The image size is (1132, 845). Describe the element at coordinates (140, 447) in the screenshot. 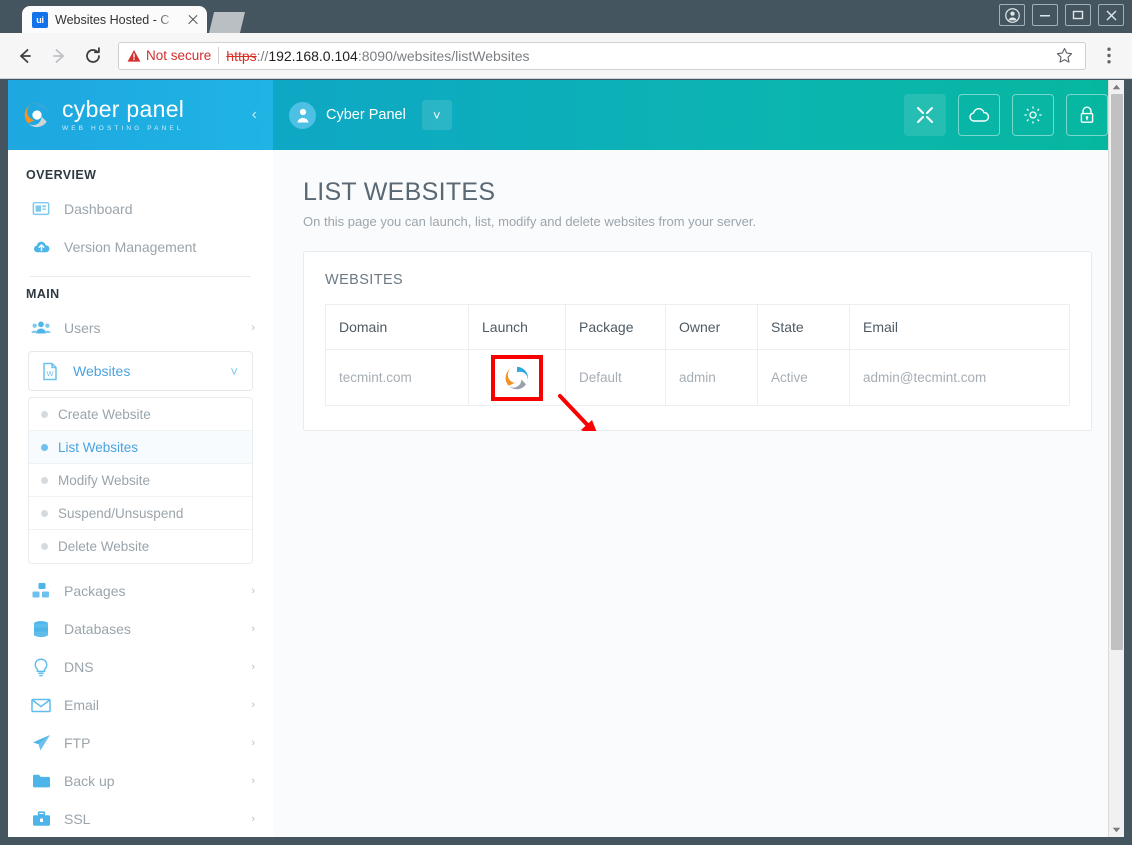

I see `submenu-item-list-websites: List Websites` at that location.